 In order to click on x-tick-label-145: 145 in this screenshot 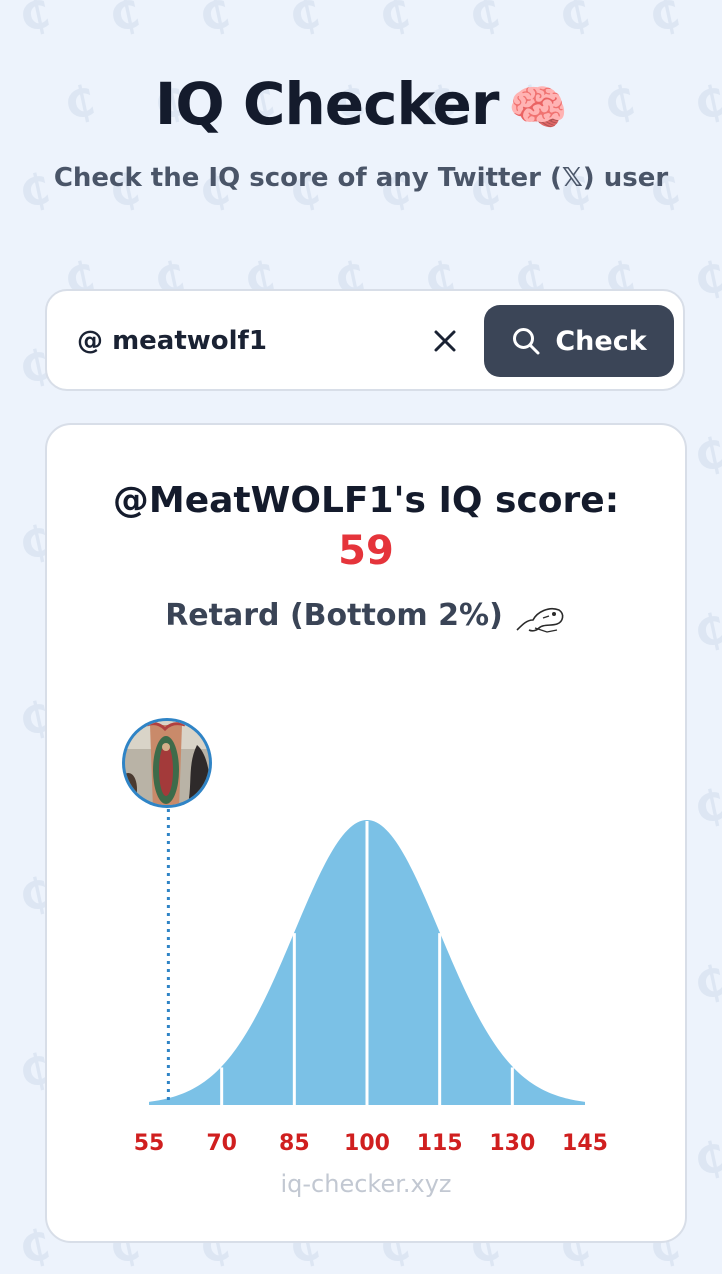, I will do `click(585, 1143)`.